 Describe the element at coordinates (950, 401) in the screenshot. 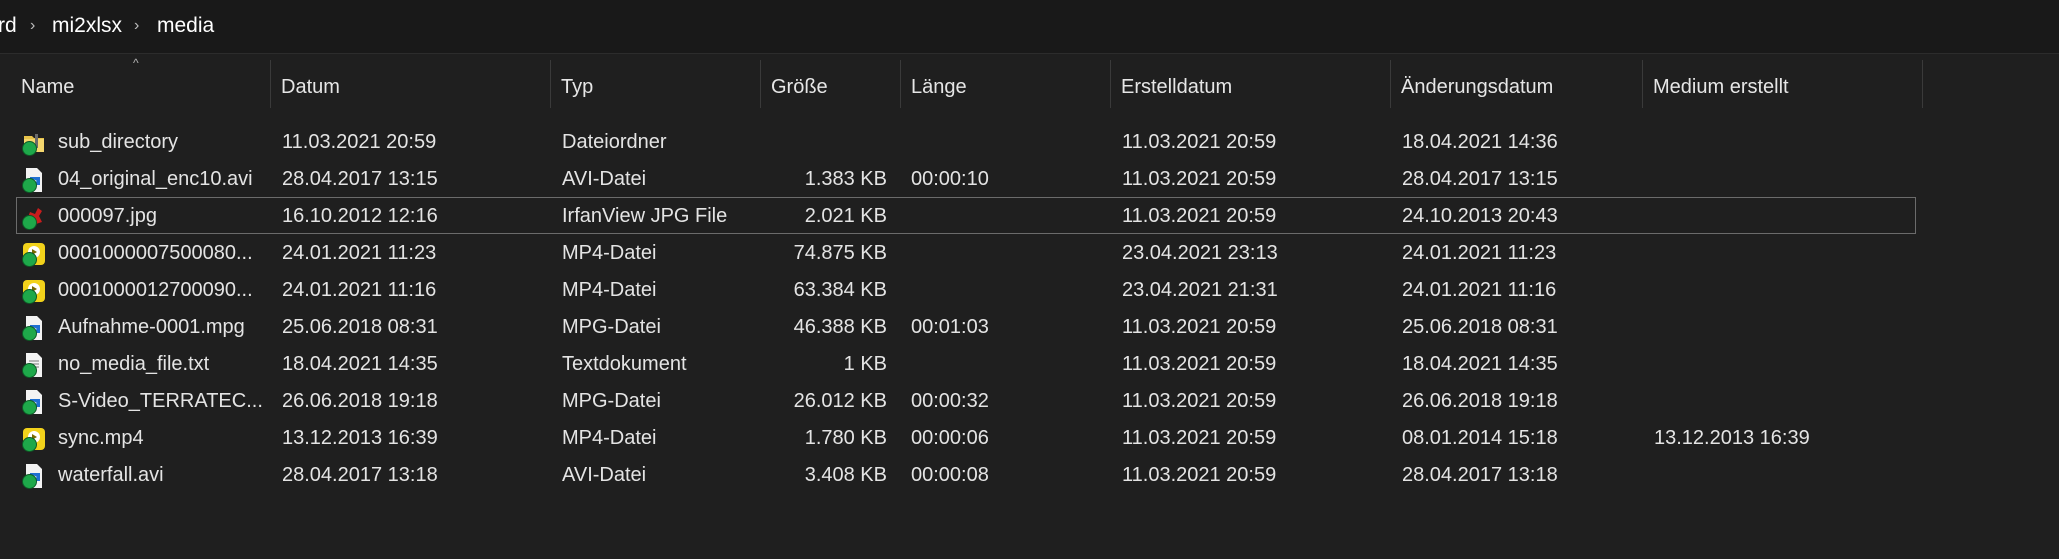

I see `file-length: 00:00:32` at that location.